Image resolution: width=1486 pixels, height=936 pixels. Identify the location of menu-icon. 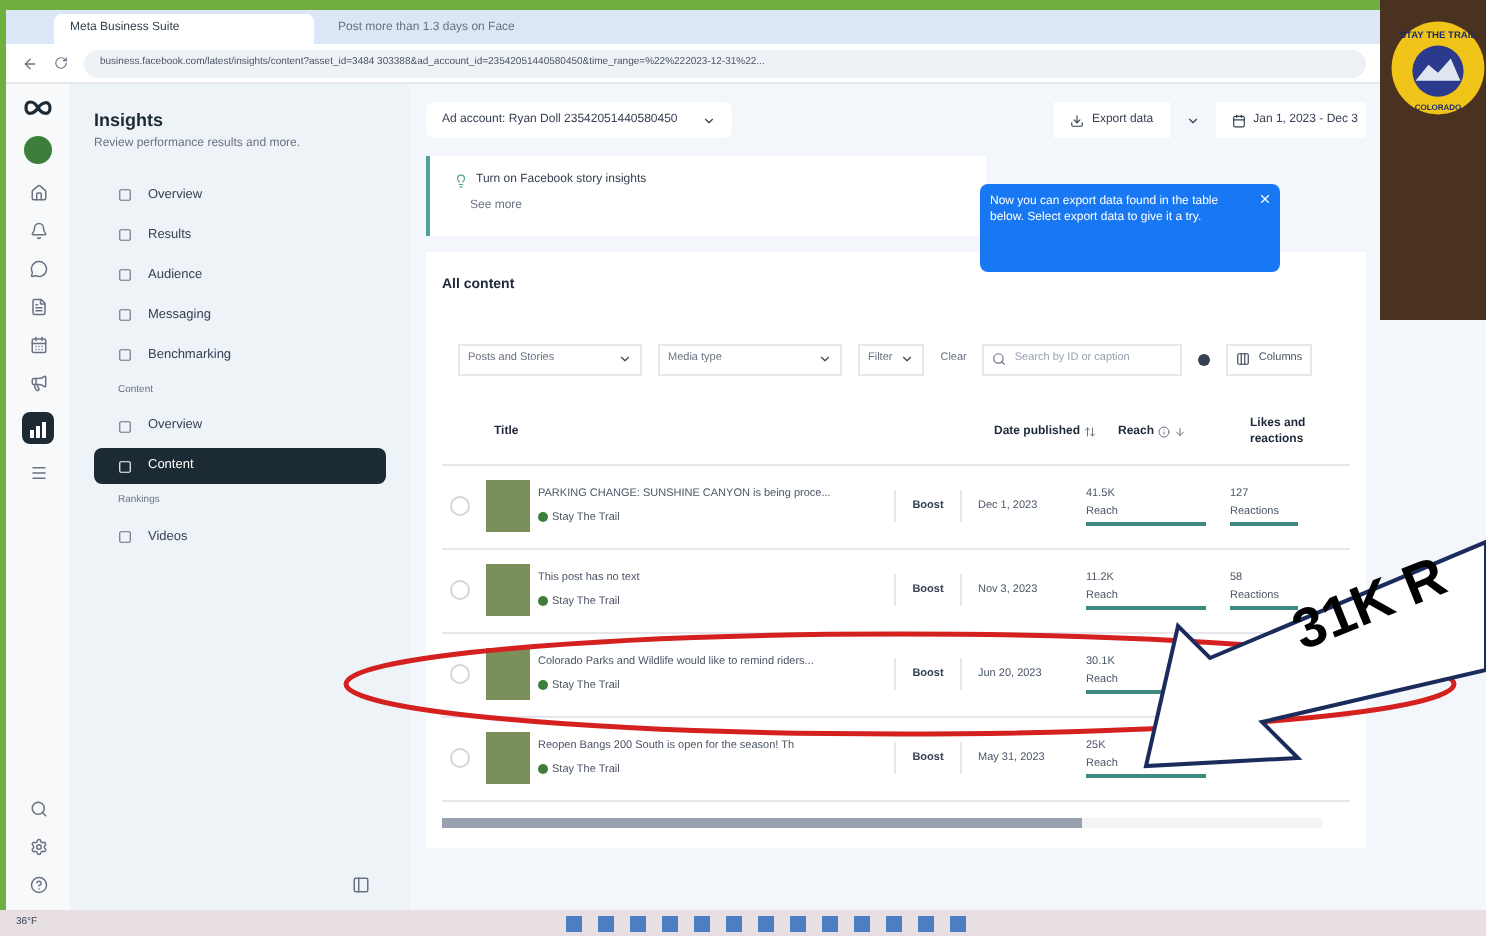
(38, 473).